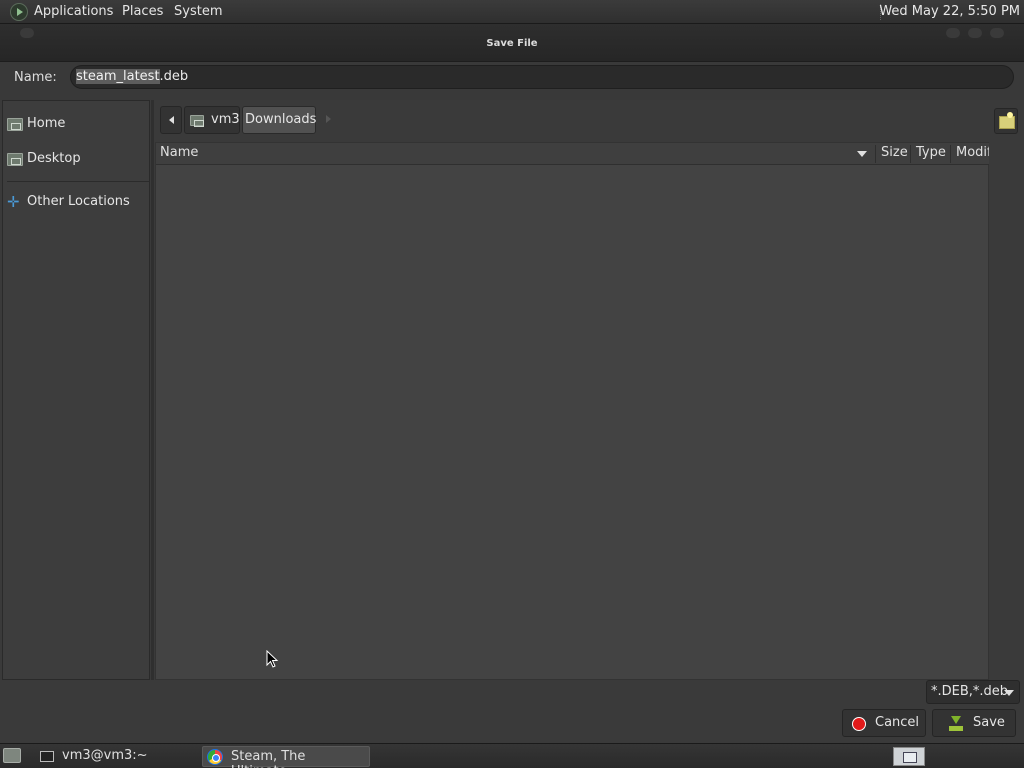 The height and width of the screenshot is (768, 1024). What do you see at coordinates (972, 152) in the screenshot?
I see `column-modified: Modif` at bounding box center [972, 152].